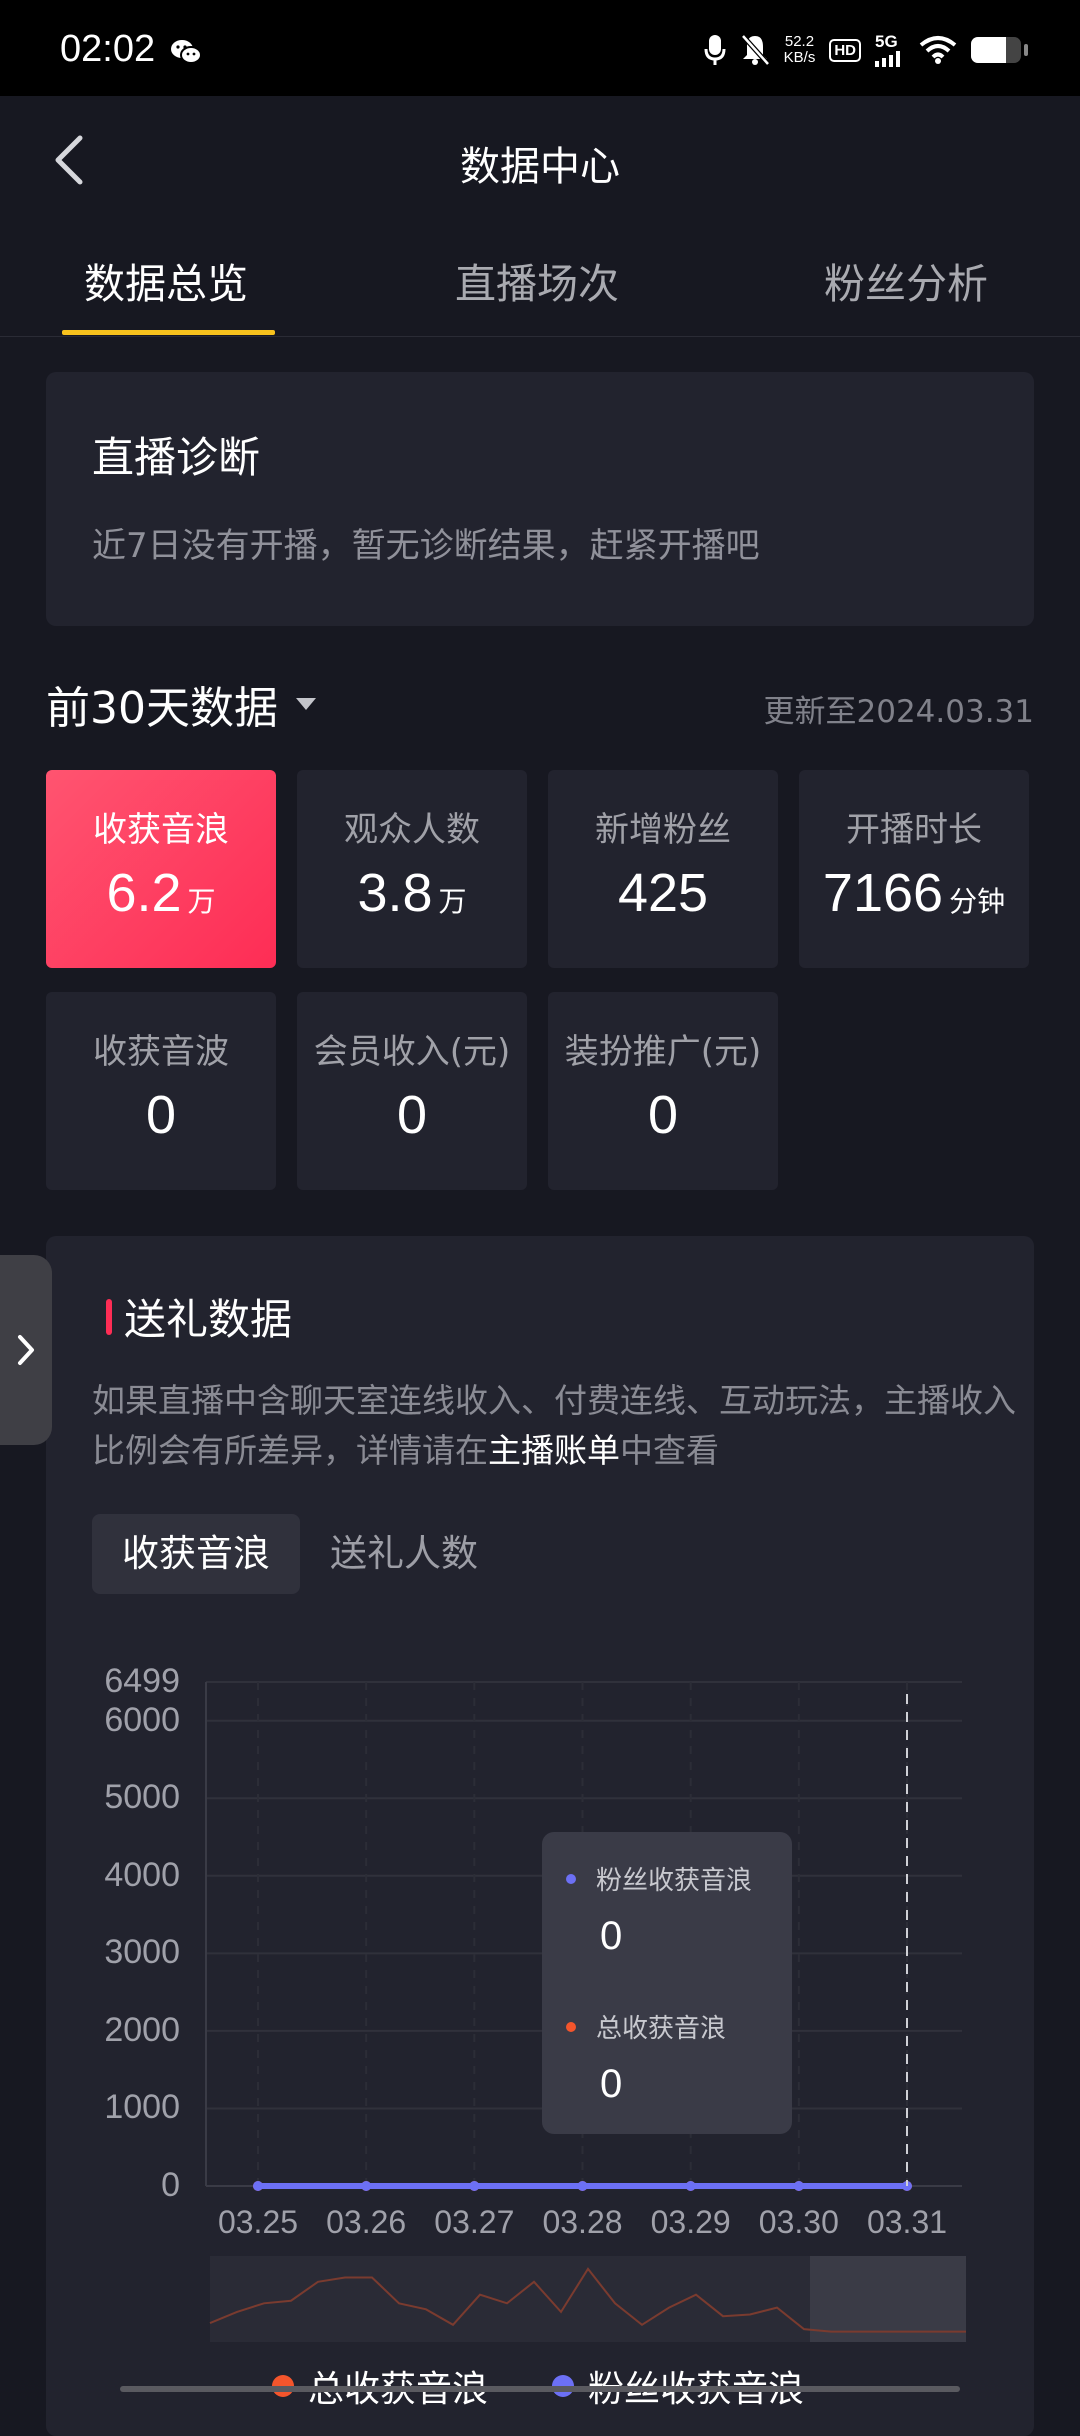  I want to click on battery-icon, so click(996, 50).